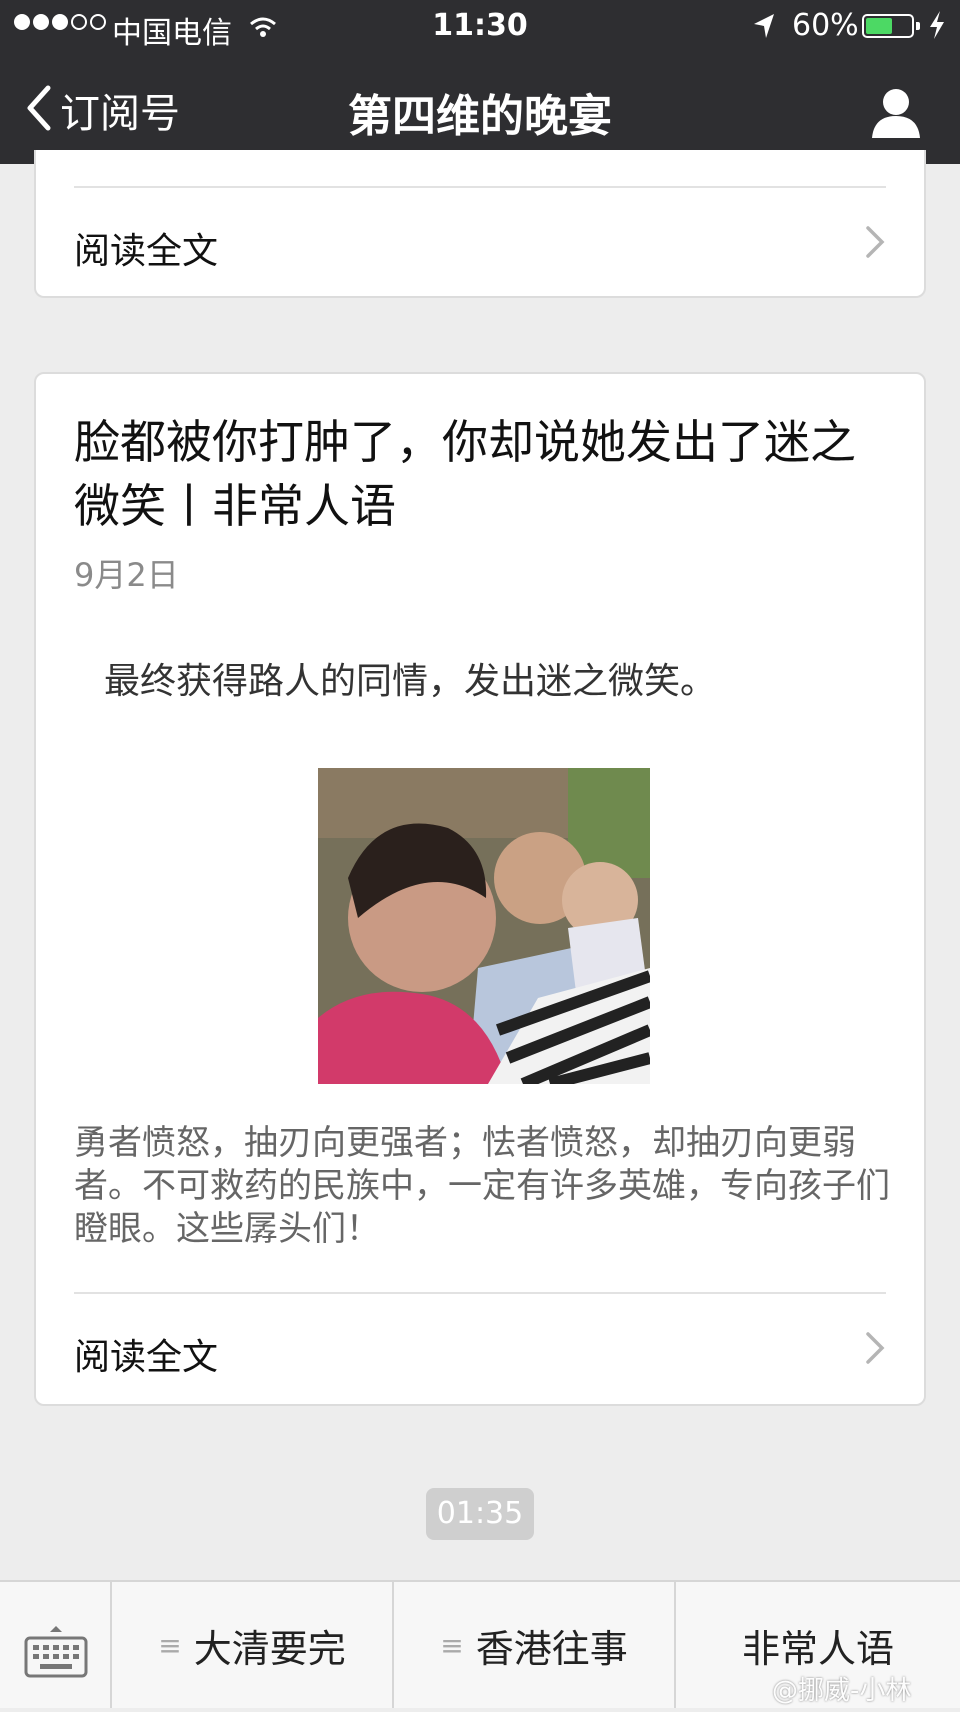  I want to click on charging-bolt-icon, so click(937, 29).